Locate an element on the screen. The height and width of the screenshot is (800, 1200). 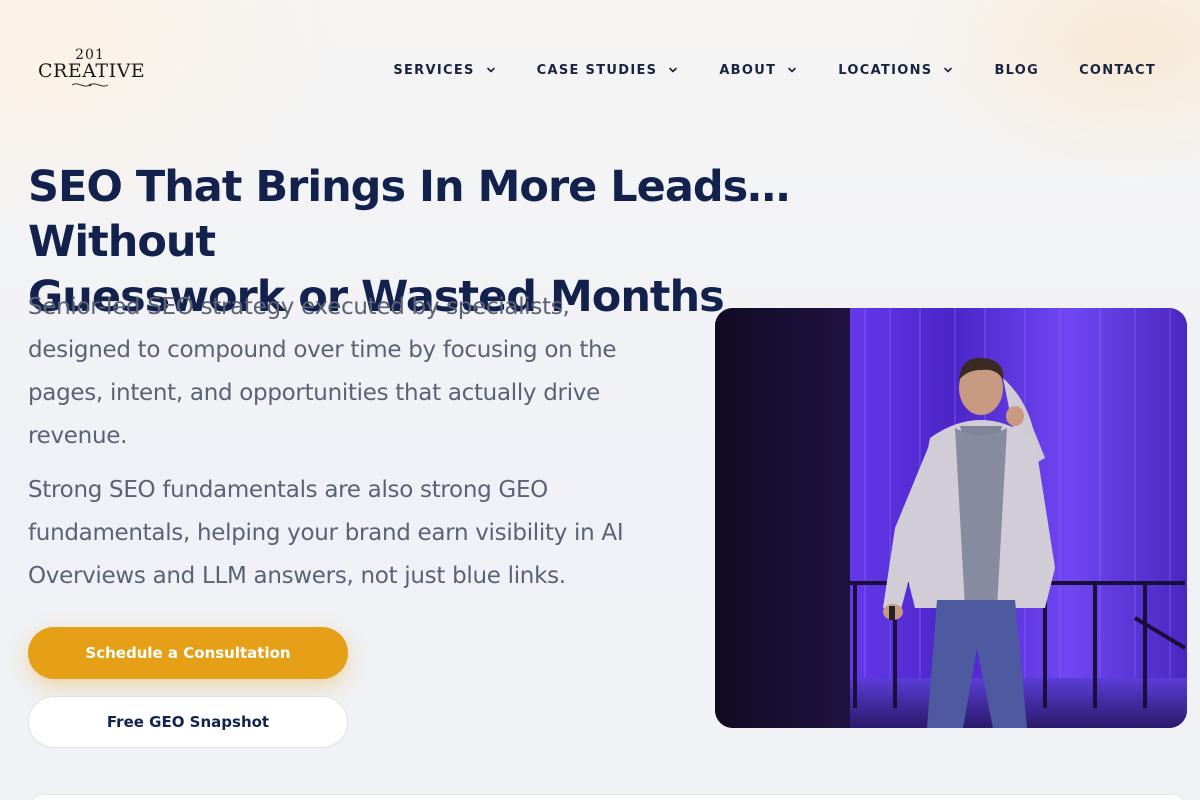
nav-item-services: SERVICES is located at coordinates (444, 70).